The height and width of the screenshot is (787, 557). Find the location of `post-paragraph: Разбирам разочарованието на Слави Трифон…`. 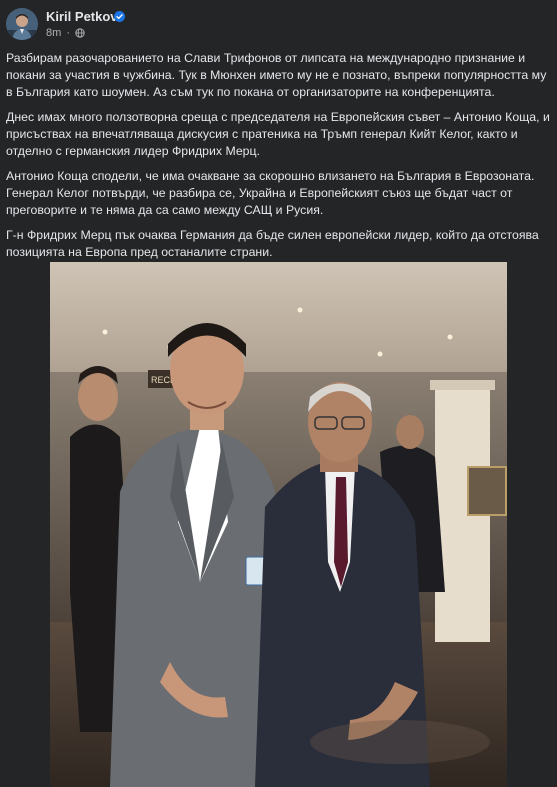

post-paragraph: Разбирам разочарованието на Слави Трифон… is located at coordinates (276, 75).